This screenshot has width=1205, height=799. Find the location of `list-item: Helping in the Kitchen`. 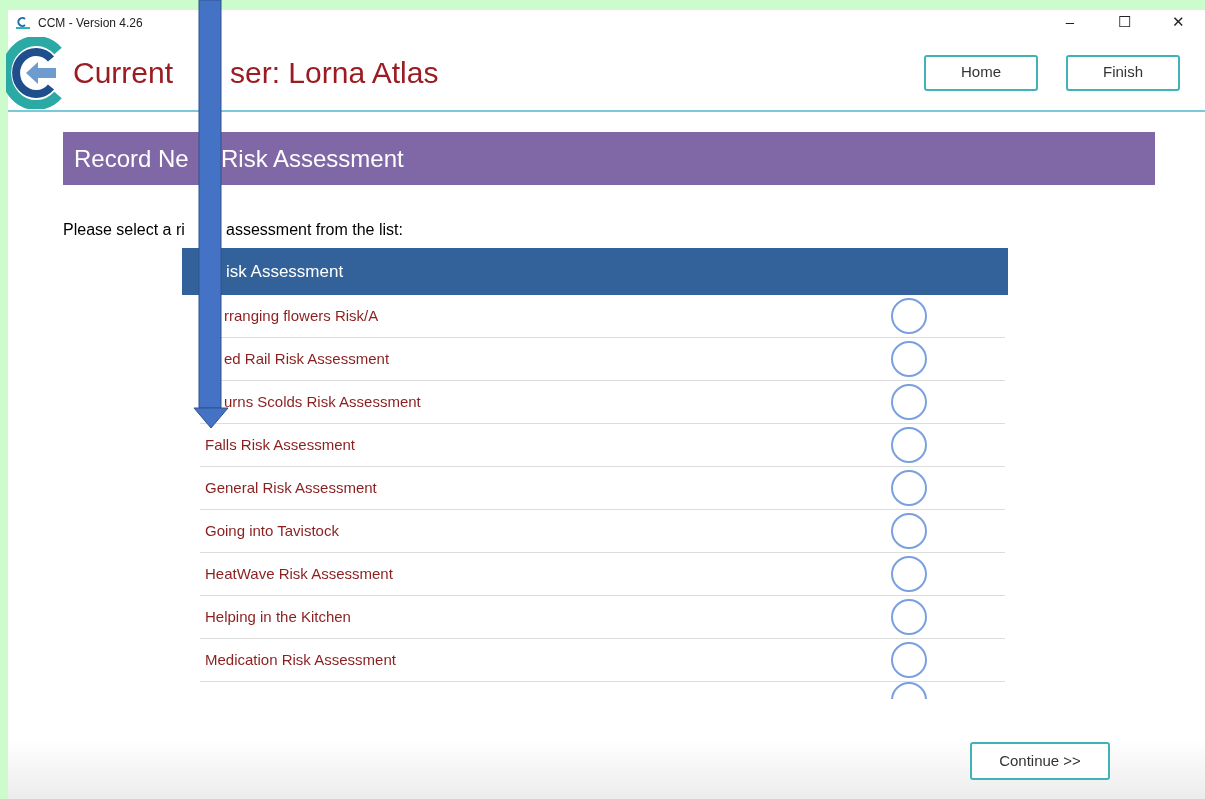

list-item: Helping in the Kitchen is located at coordinates (278, 617).